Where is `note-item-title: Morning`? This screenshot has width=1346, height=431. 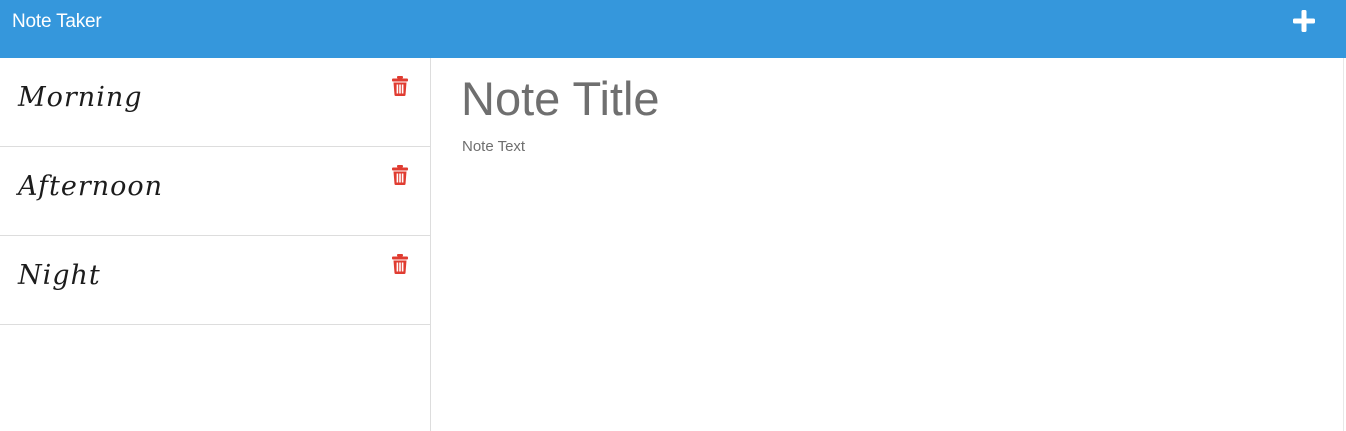 note-item-title: Morning is located at coordinates (80, 97).